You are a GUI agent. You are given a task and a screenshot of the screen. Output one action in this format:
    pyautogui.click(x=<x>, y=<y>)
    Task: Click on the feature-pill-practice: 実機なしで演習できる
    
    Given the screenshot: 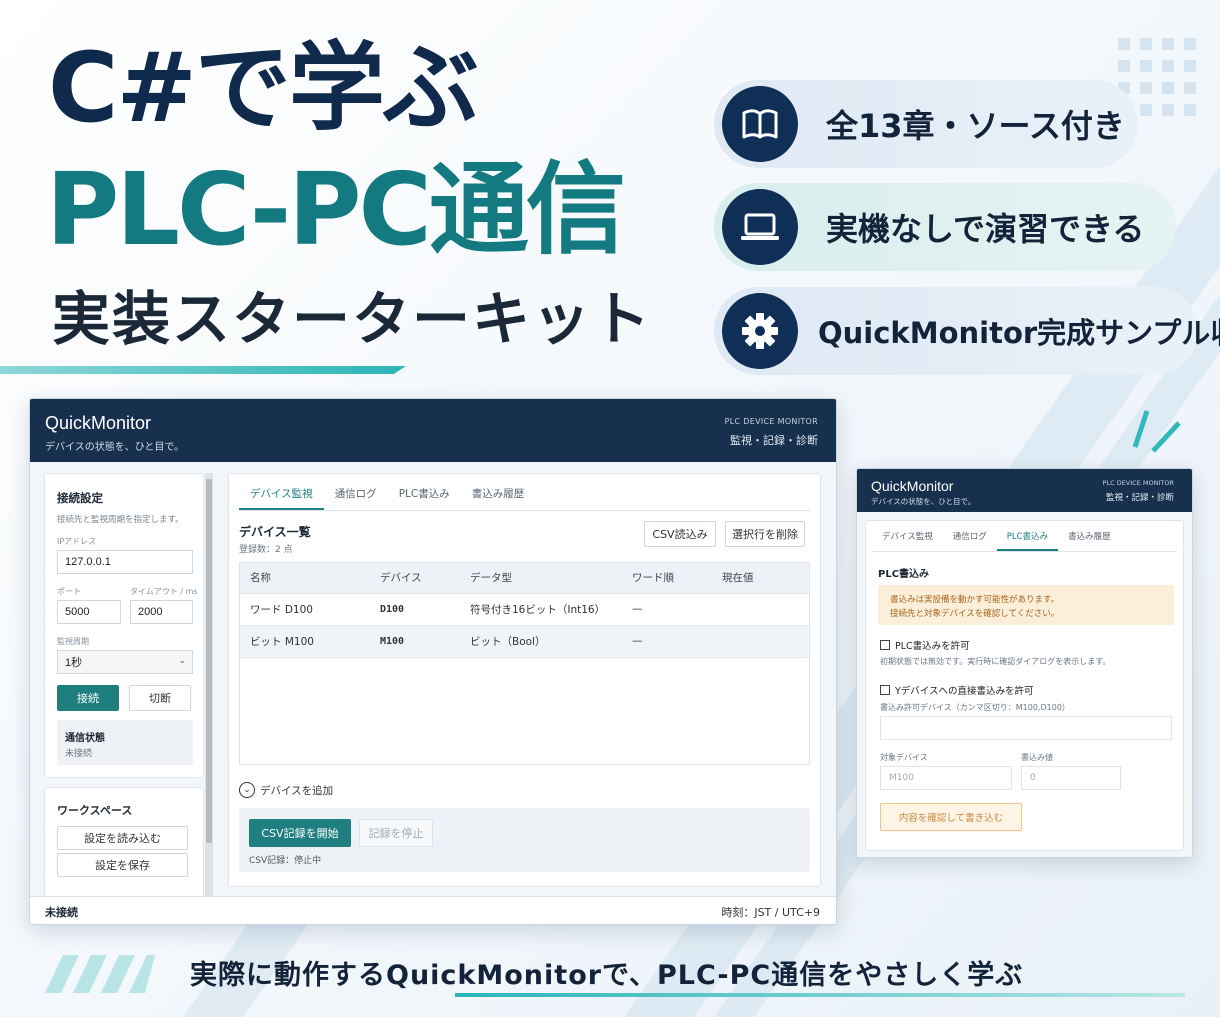 What is the action you would take?
    pyautogui.click(x=945, y=227)
    